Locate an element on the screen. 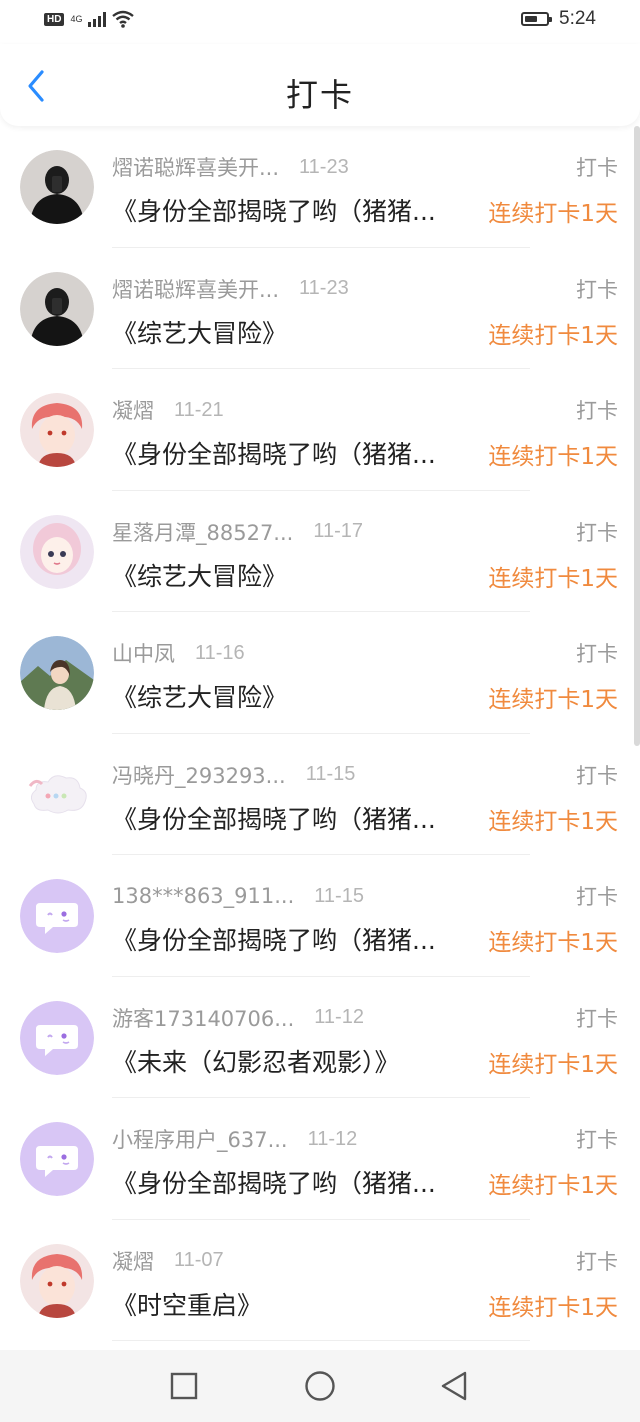 The height and width of the screenshot is (1422, 640). book-title: 《未来（幻影忍者观影）》 is located at coordinates (256, 1062).